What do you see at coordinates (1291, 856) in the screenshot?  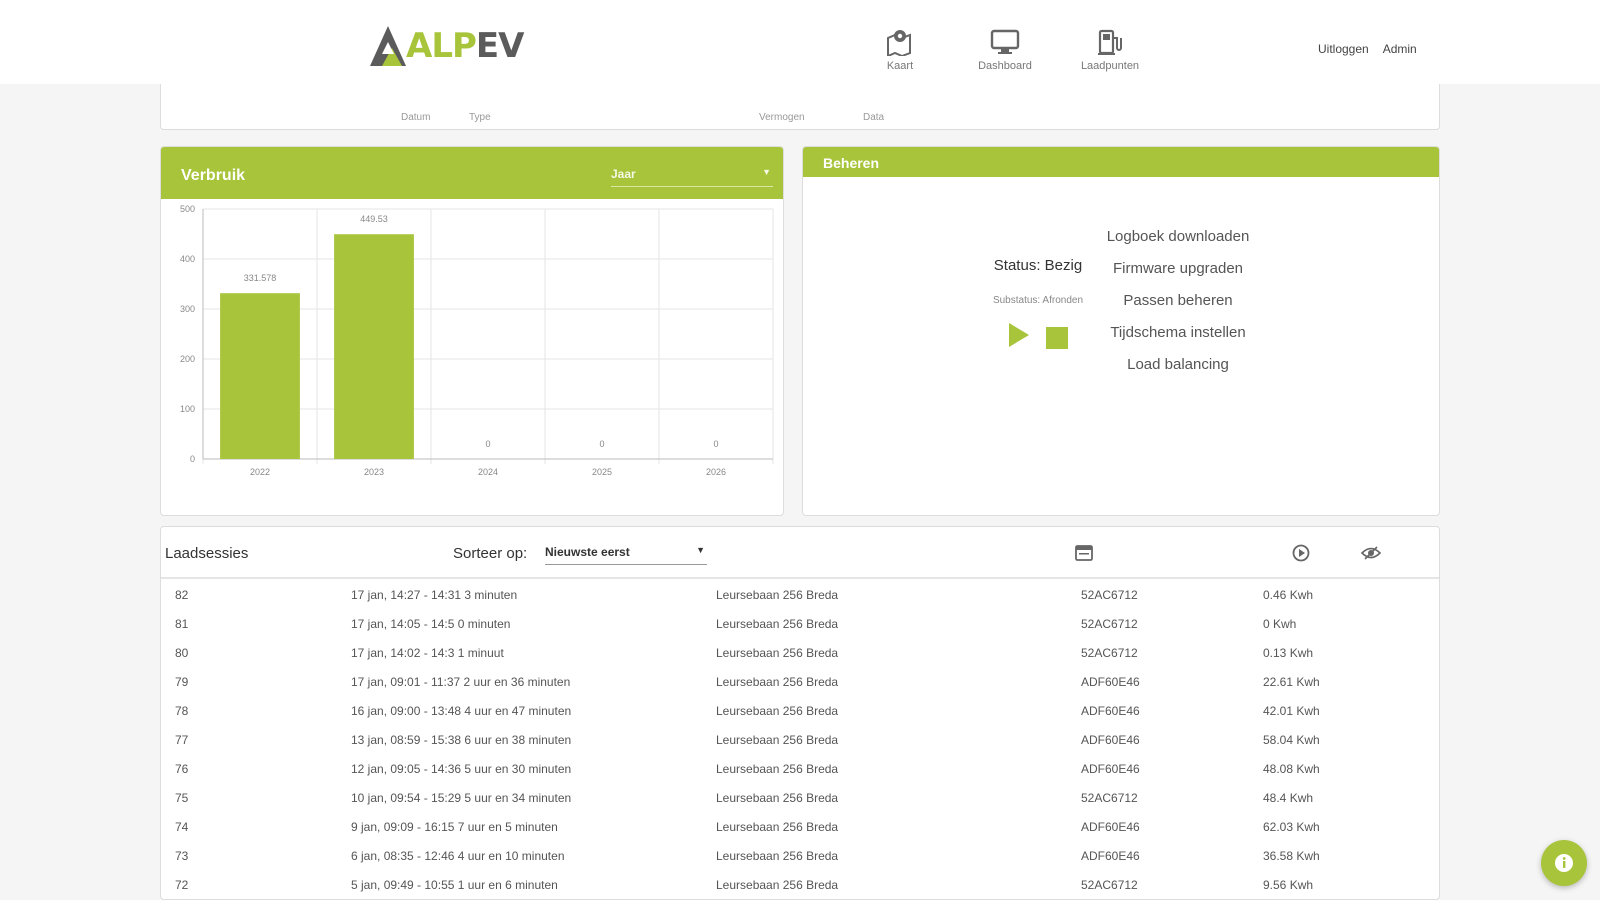 I see `session-energy: 36.58 Kwh` at bounding box center [1291, 856].